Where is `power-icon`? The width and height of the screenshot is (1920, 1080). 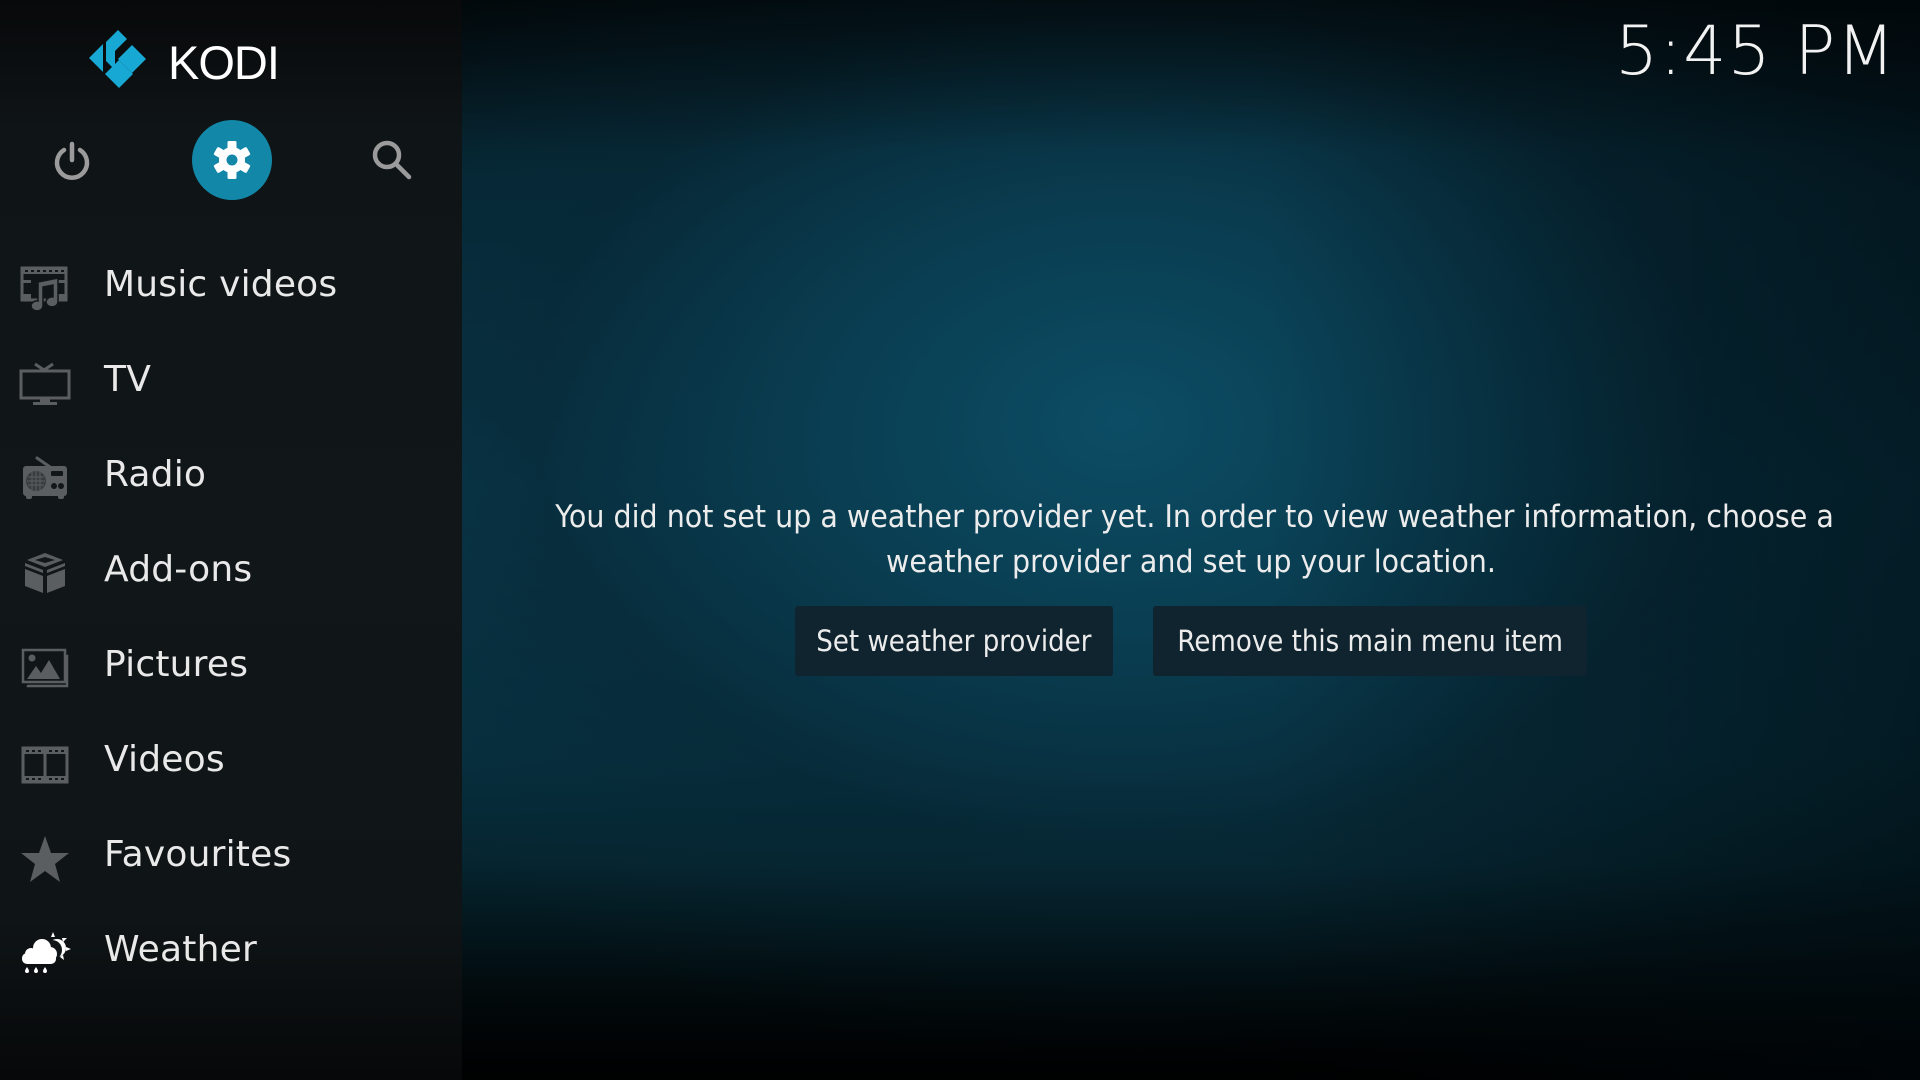 power-icon is located at coordinates (72, 160).